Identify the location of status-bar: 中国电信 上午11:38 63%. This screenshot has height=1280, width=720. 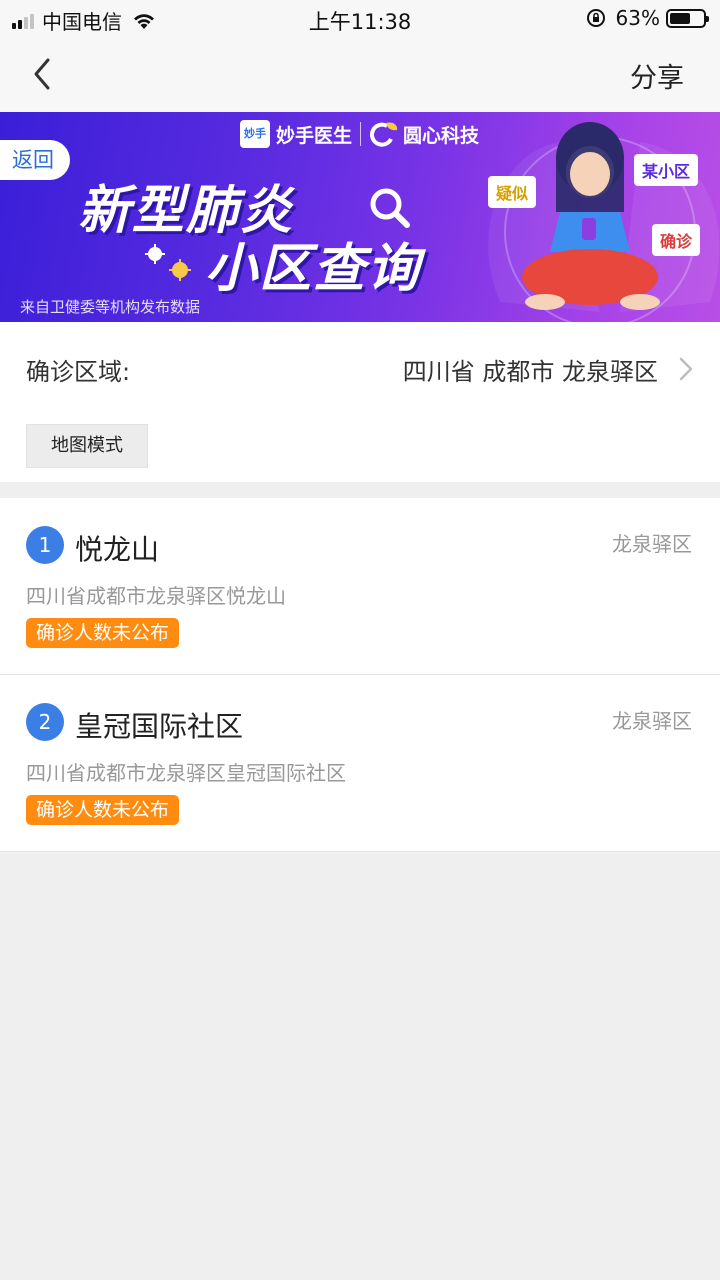
(360, 19).